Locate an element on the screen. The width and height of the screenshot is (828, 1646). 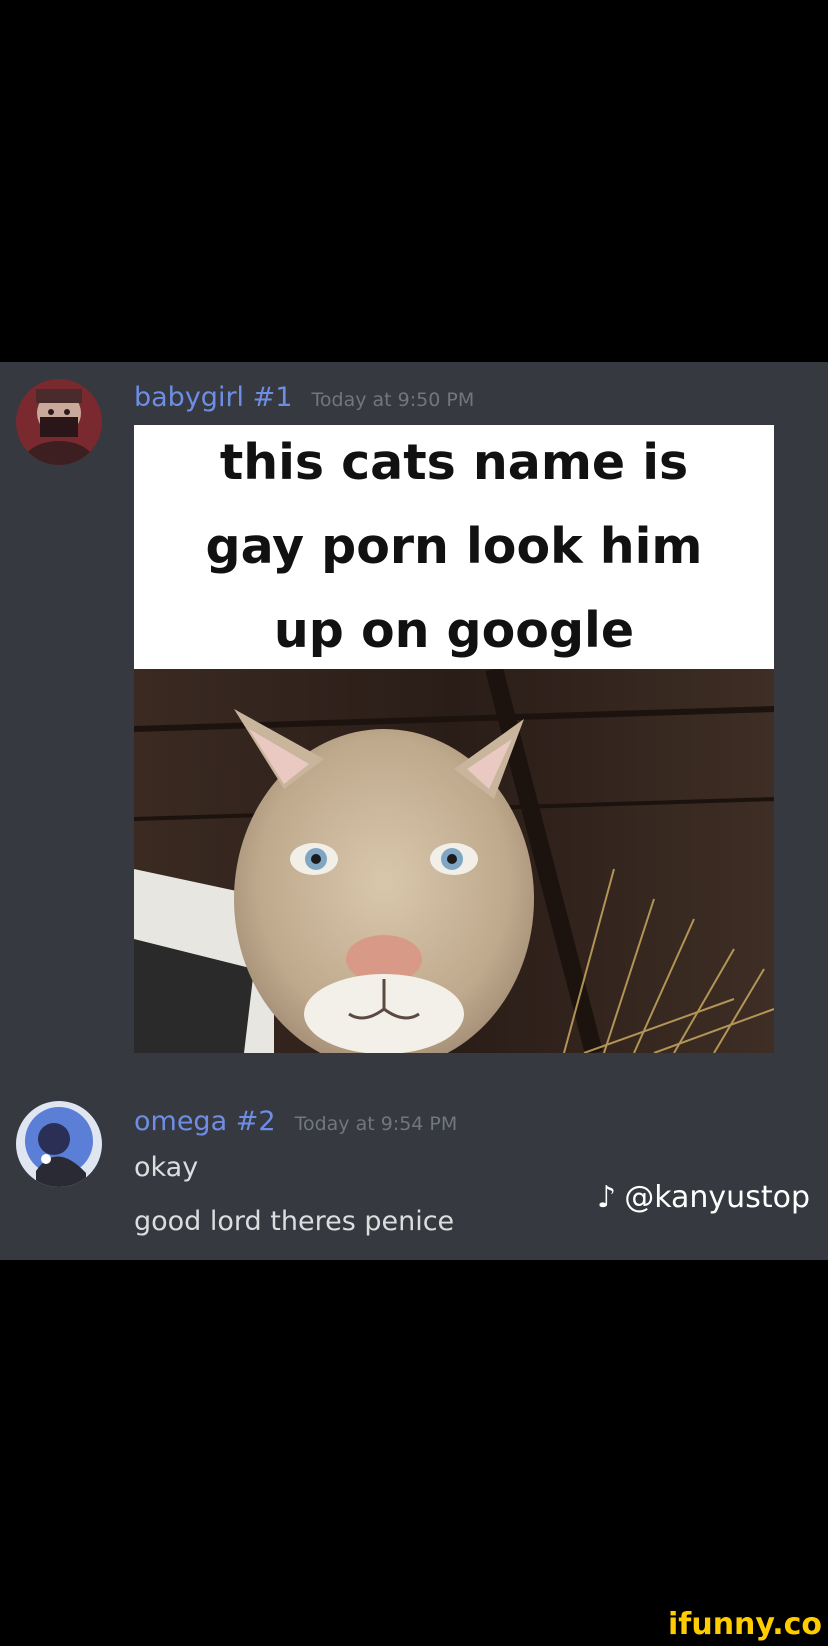
timestamp: Today at 9:50 PM is located at coordinates (393, 400).